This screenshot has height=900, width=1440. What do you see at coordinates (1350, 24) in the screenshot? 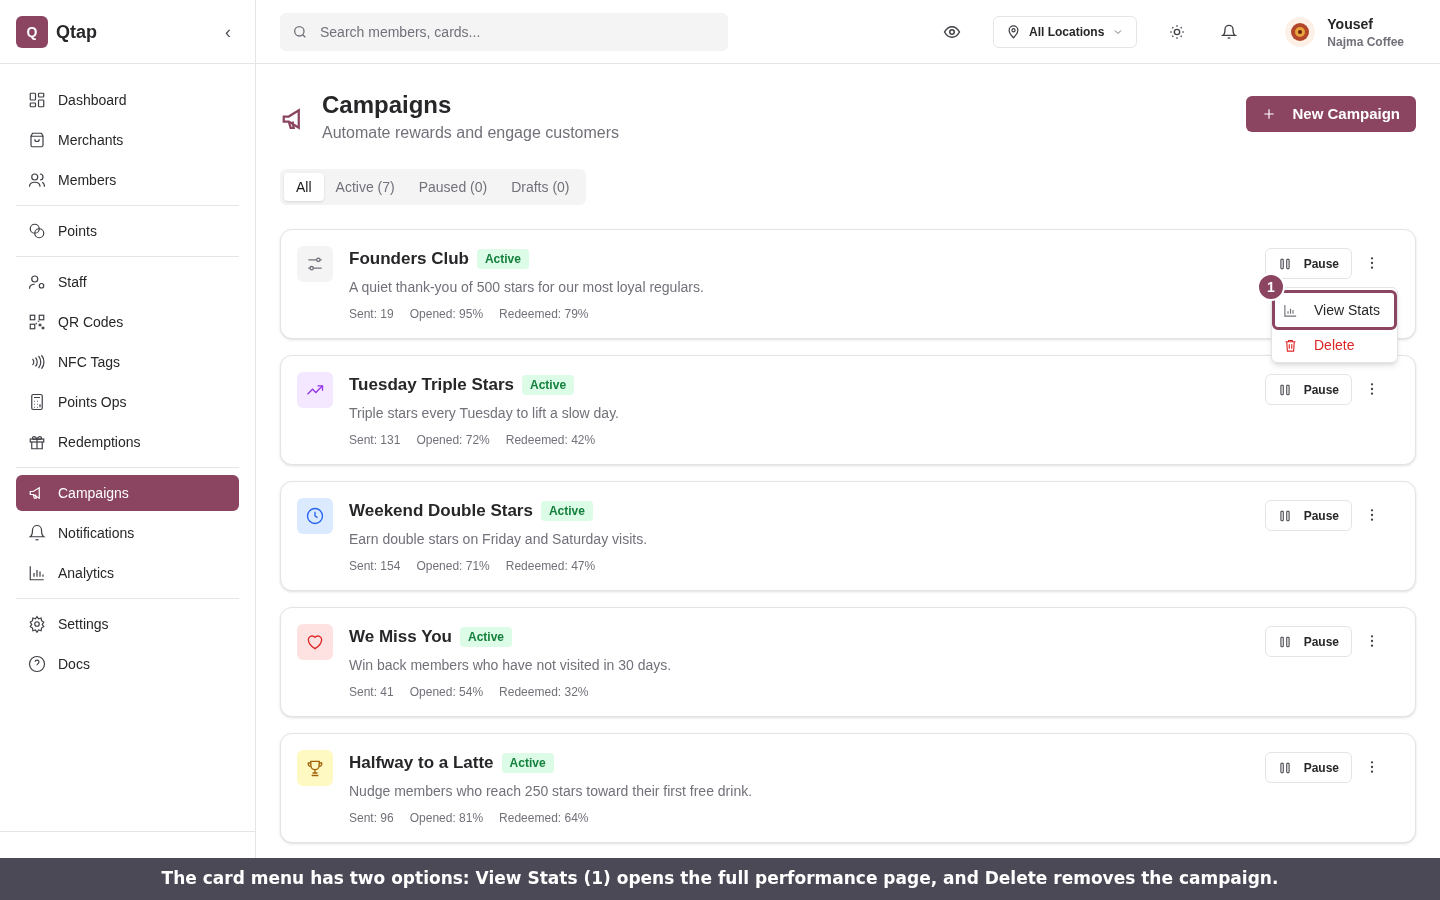
I see `user-name: Yousef` at bounding box center [1350, 24].